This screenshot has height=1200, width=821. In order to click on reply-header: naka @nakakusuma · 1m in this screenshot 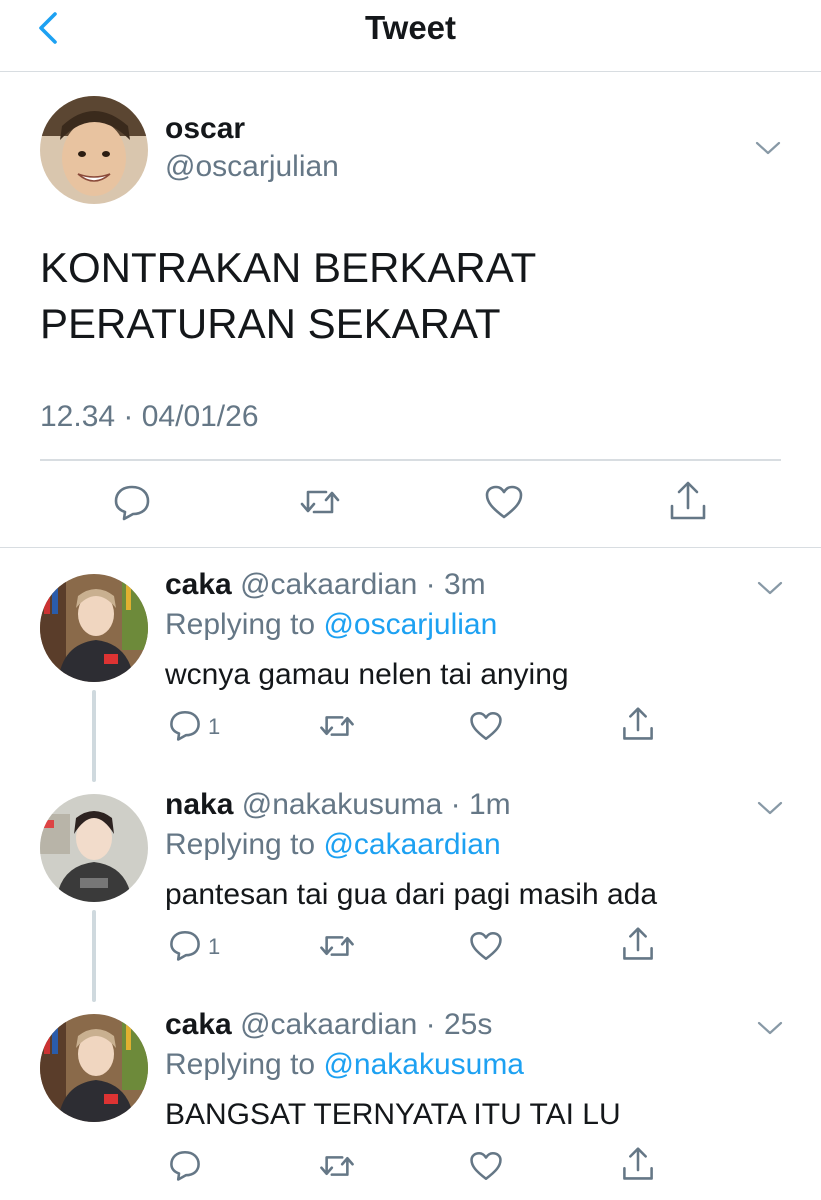, I will do `click(338, 805)`.